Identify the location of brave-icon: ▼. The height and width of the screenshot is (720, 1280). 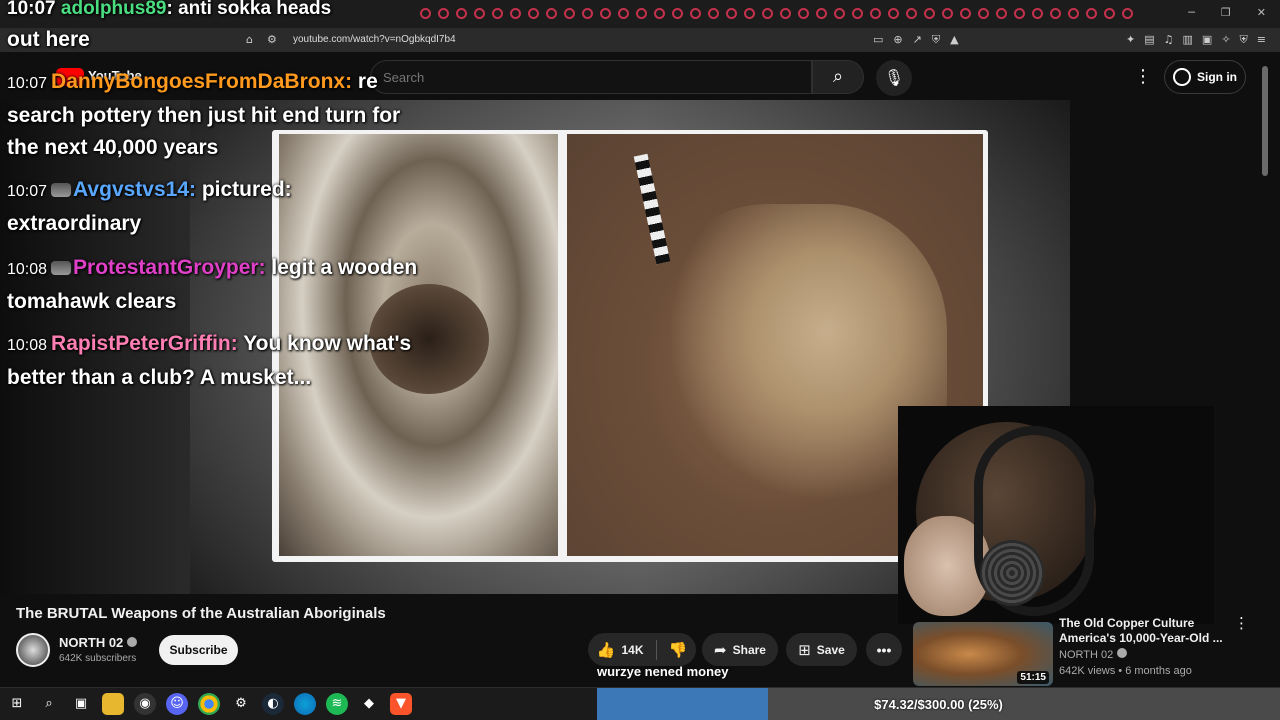
(401, 704).